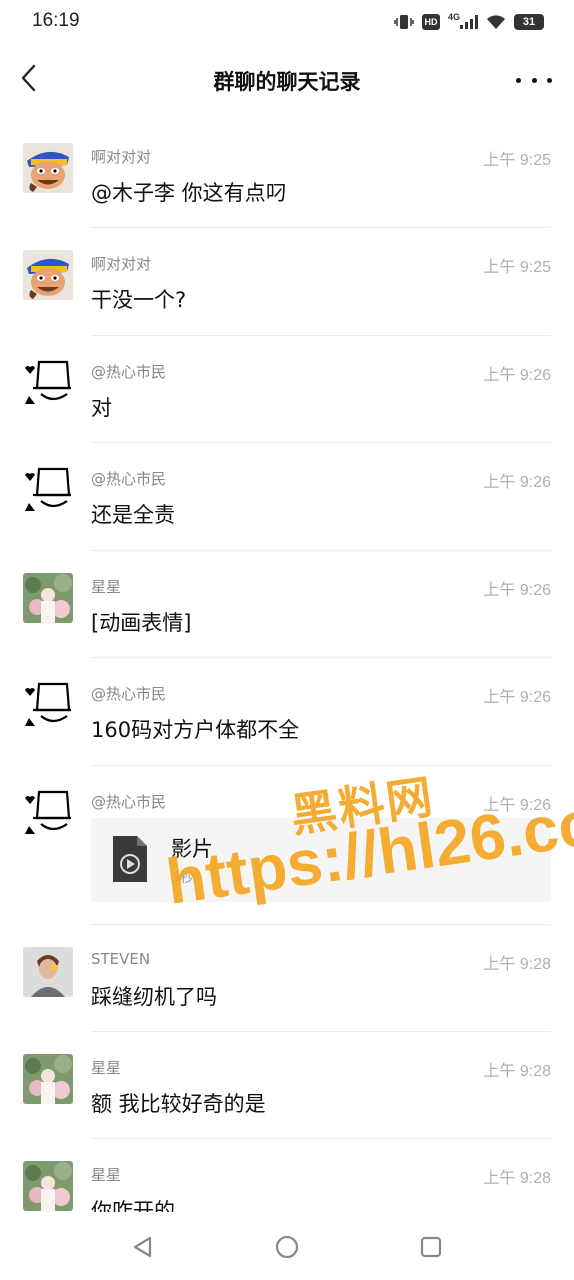 Image resolution: width=574 pixels, height=1280 pixels. I want to click on system-recents-button, so click(431, 1249).